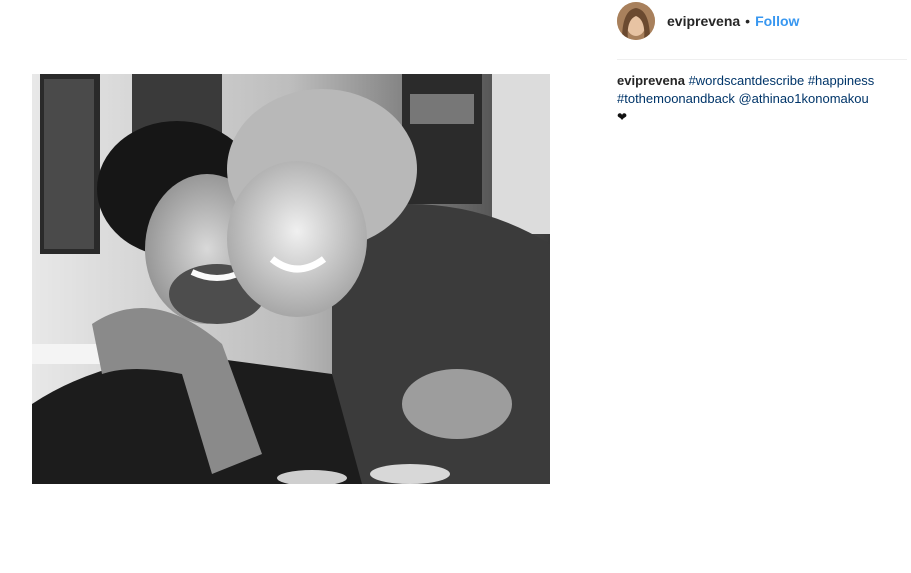 The width and height of the screenshot is (911, 573). Describe the element at coordinates (747, 80) in the screenshot. I see `hashtag-link: #wordscantdescribe` at that location.